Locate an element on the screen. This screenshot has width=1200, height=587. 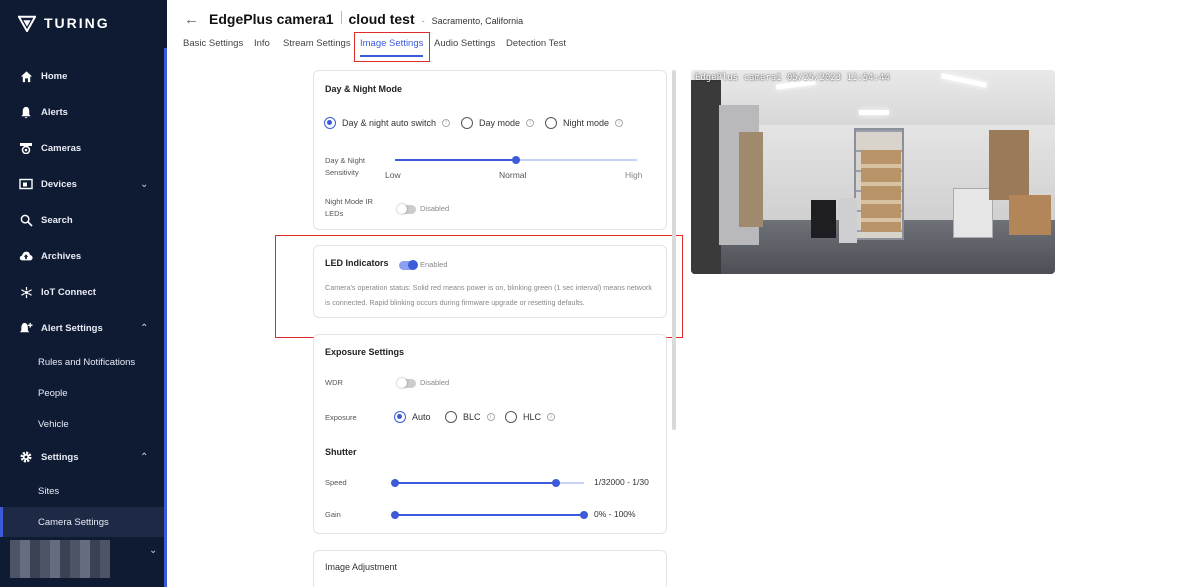
wdr-label: WDR is located at coordinates (334, 382).